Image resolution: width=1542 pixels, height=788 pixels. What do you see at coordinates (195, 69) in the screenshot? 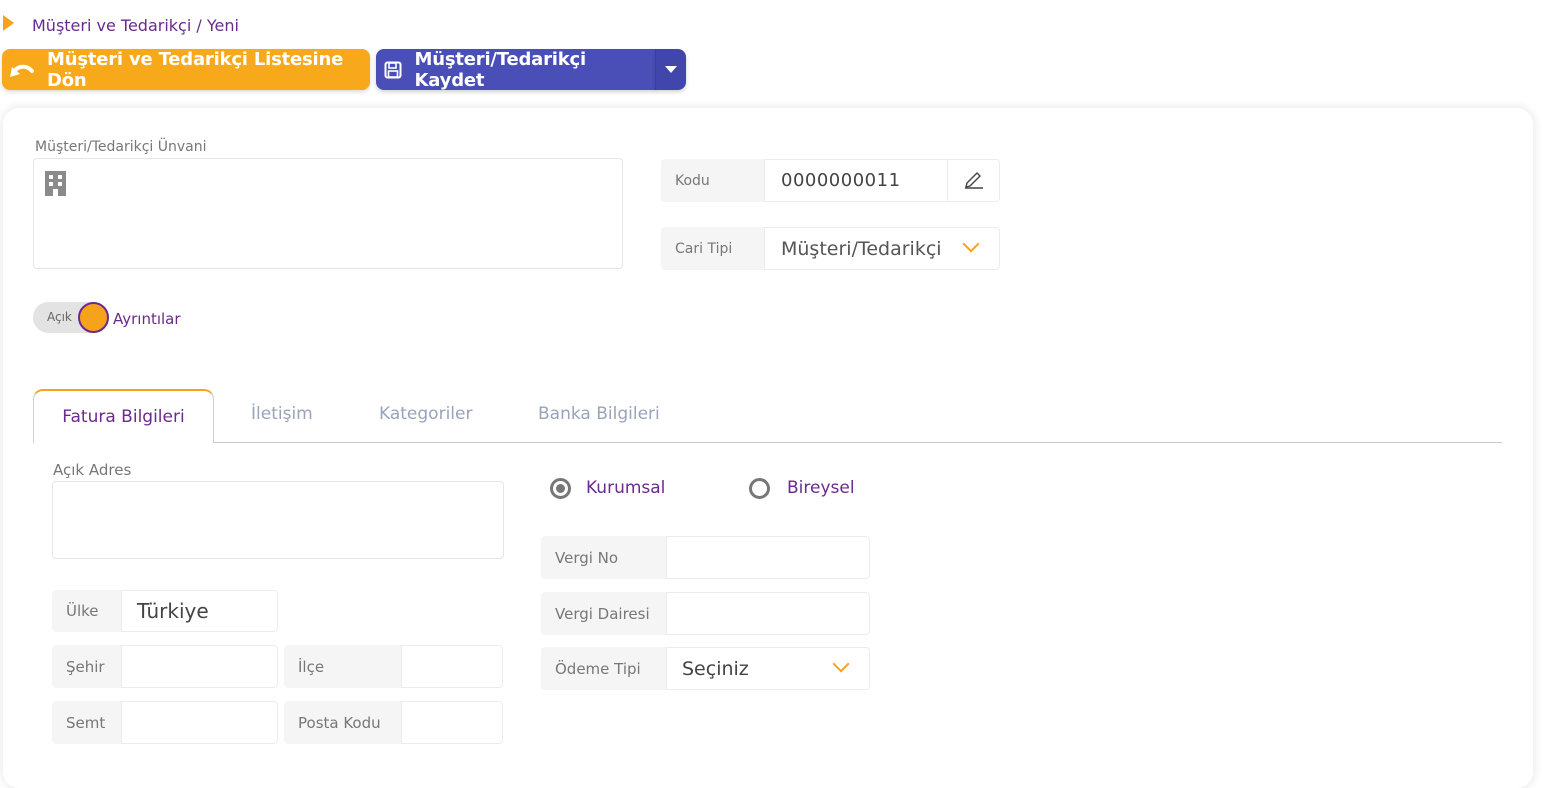
I see `back-button-label: Müşteri ve Tedarikçi Listesine Dön` at bounding box center [195, 69].